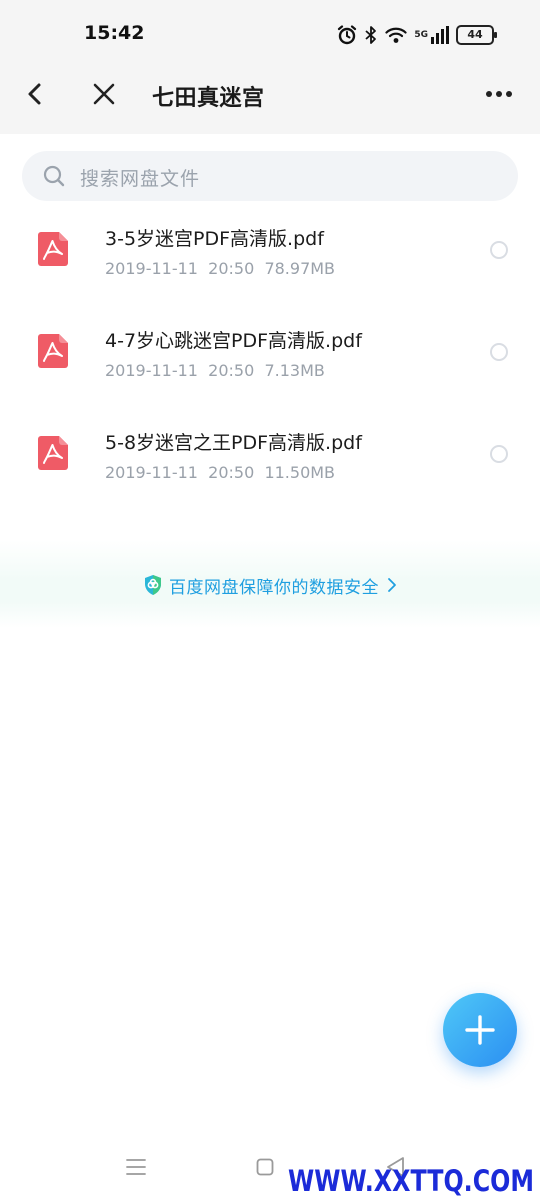 Image resolution: width=540 pixels, height=1200 pixels. I want to click on search-icon, so click(54, 176).